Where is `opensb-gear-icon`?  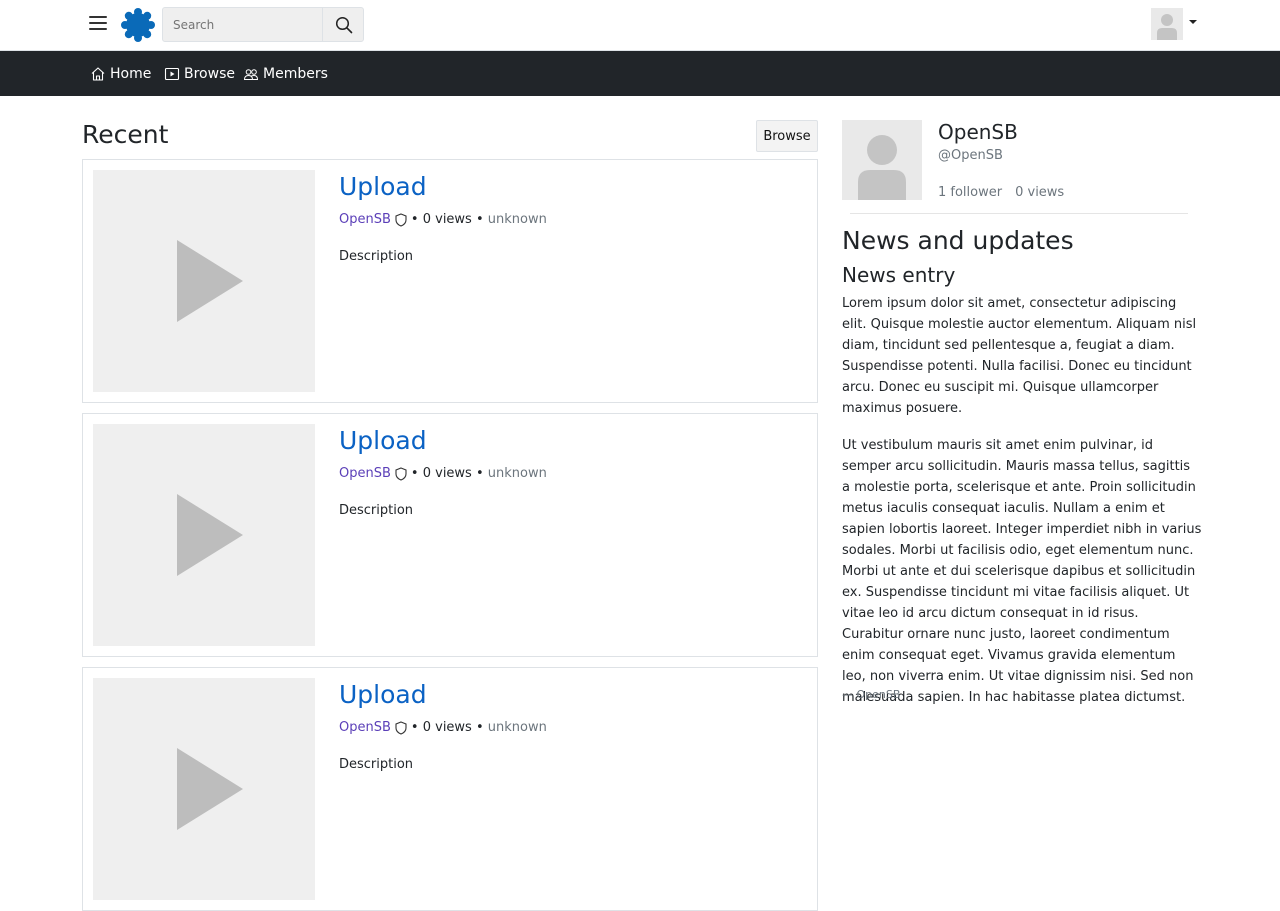 opensb-gear-icon is located at coordinates (138, 25).